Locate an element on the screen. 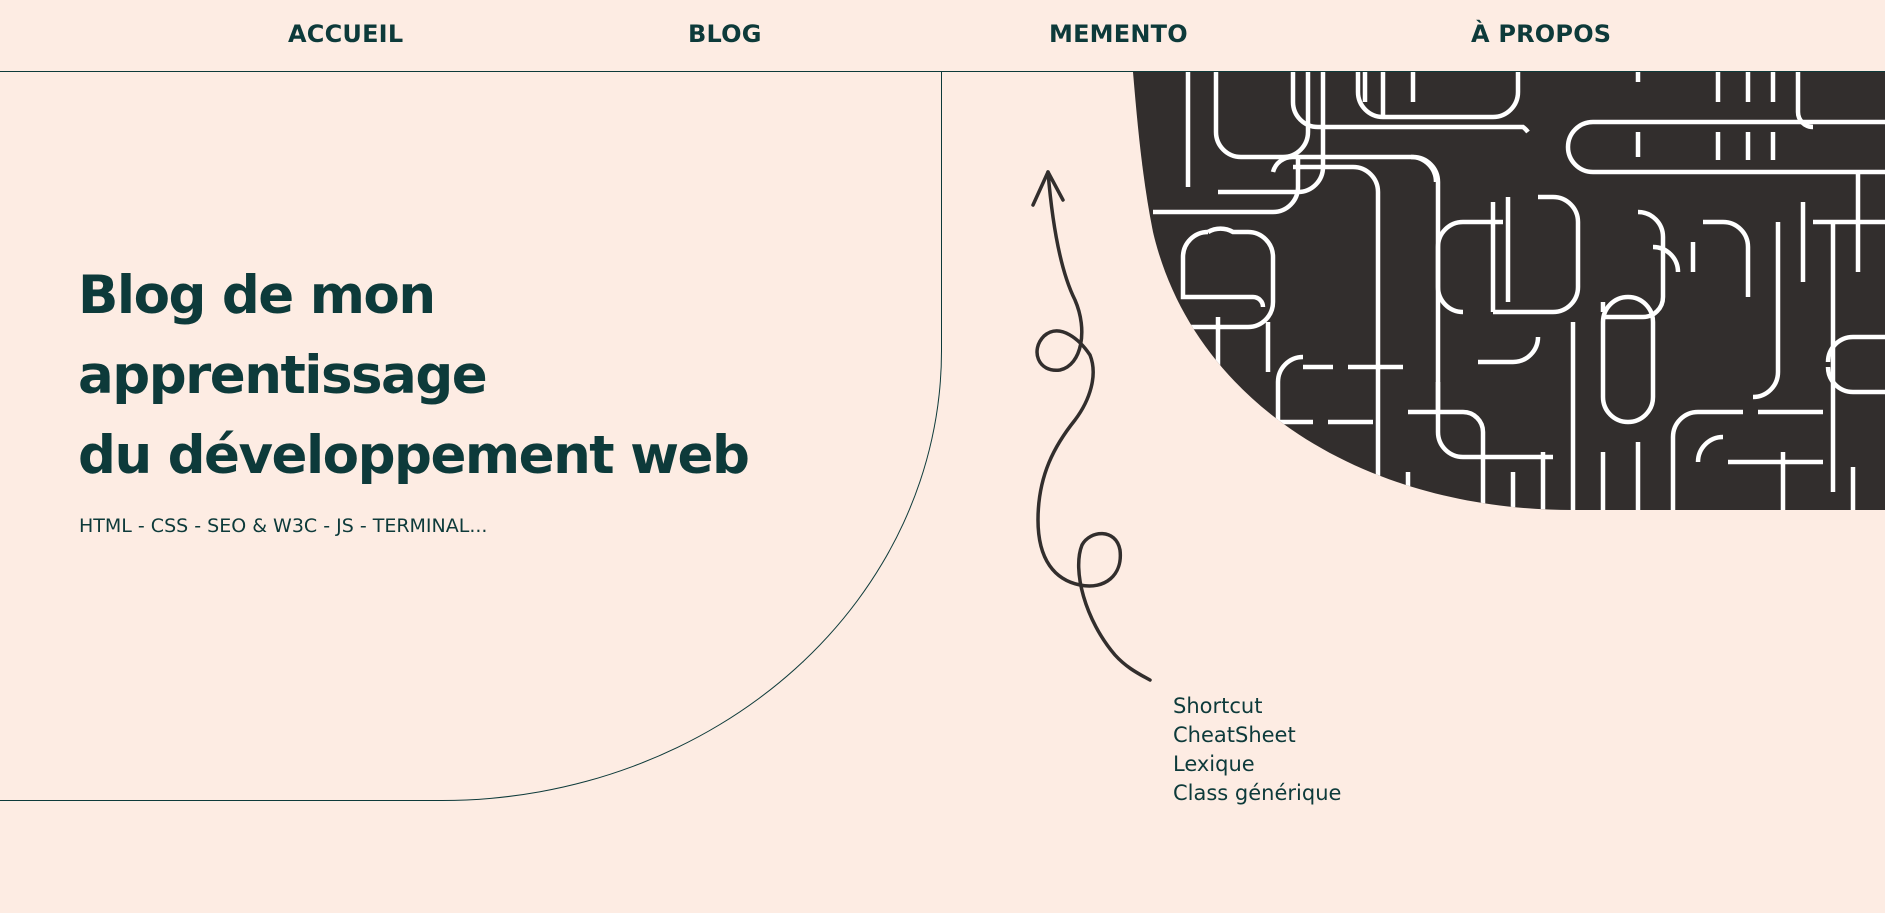 Image resolution: width=1885 pixels, height=913 pixels. nav-link-memento: MEMENTO is located at coordinates (1118, 34).